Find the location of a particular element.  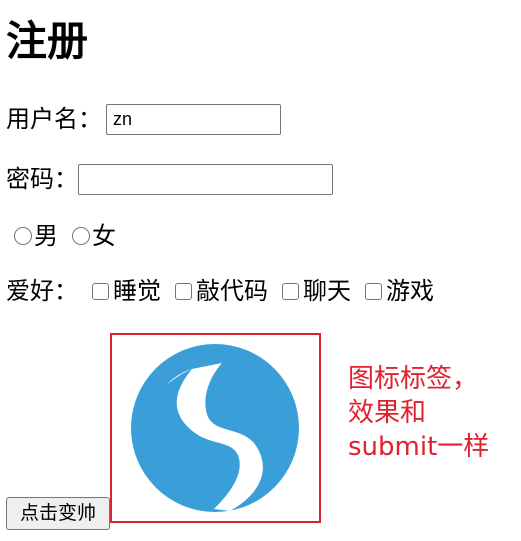

username-label: 用户名： is located at coordinates (54, 119).